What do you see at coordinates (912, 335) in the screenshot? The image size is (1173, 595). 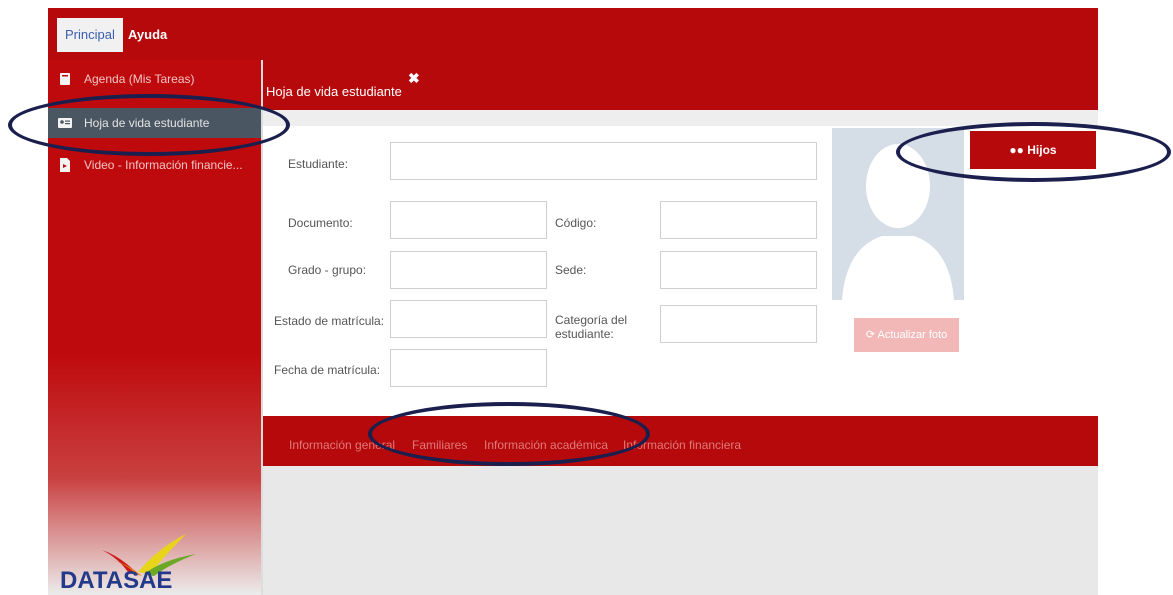 I see `update-photo-label: Actualizar foto` at bounding box center [912, 335].